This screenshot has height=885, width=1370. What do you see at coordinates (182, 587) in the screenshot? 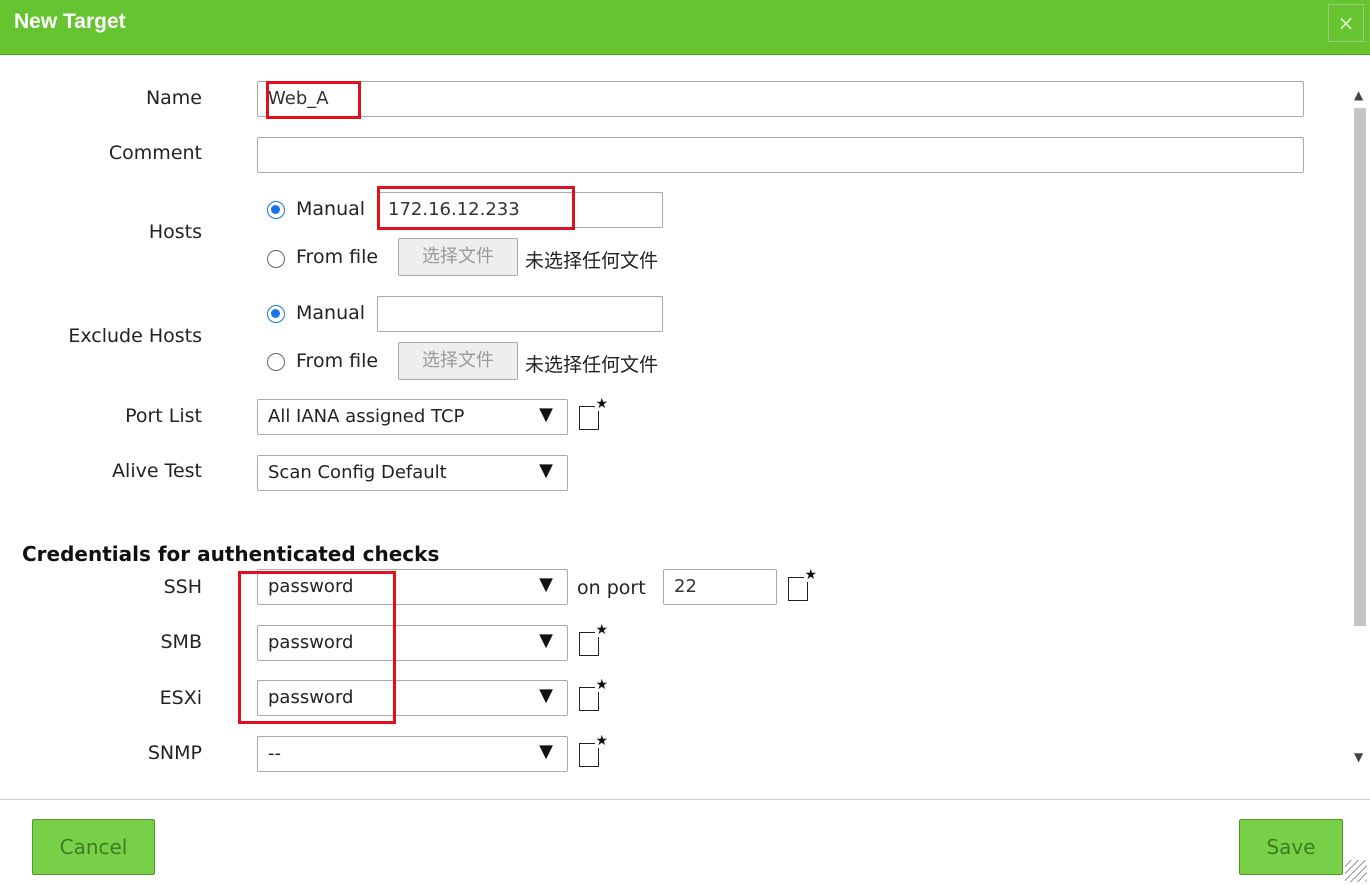
I see `ssh-label: SSH` at bounding box center [182, 587].